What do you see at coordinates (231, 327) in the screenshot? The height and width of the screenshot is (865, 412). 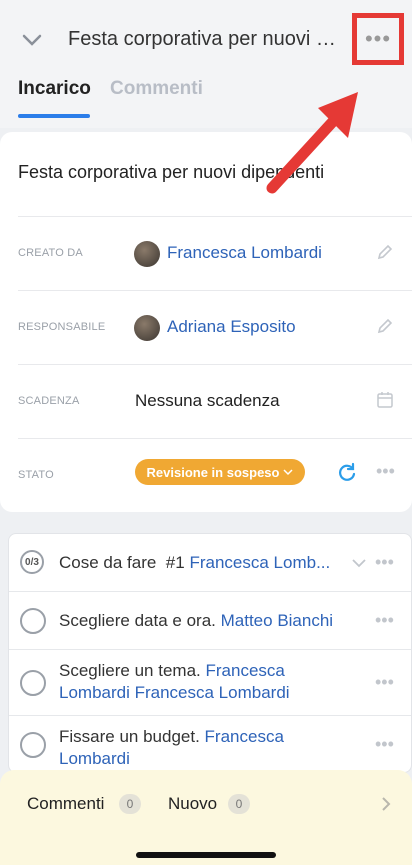 I see `assignee-name-link: Adriana Esposito` at bounding box center [231, 327].